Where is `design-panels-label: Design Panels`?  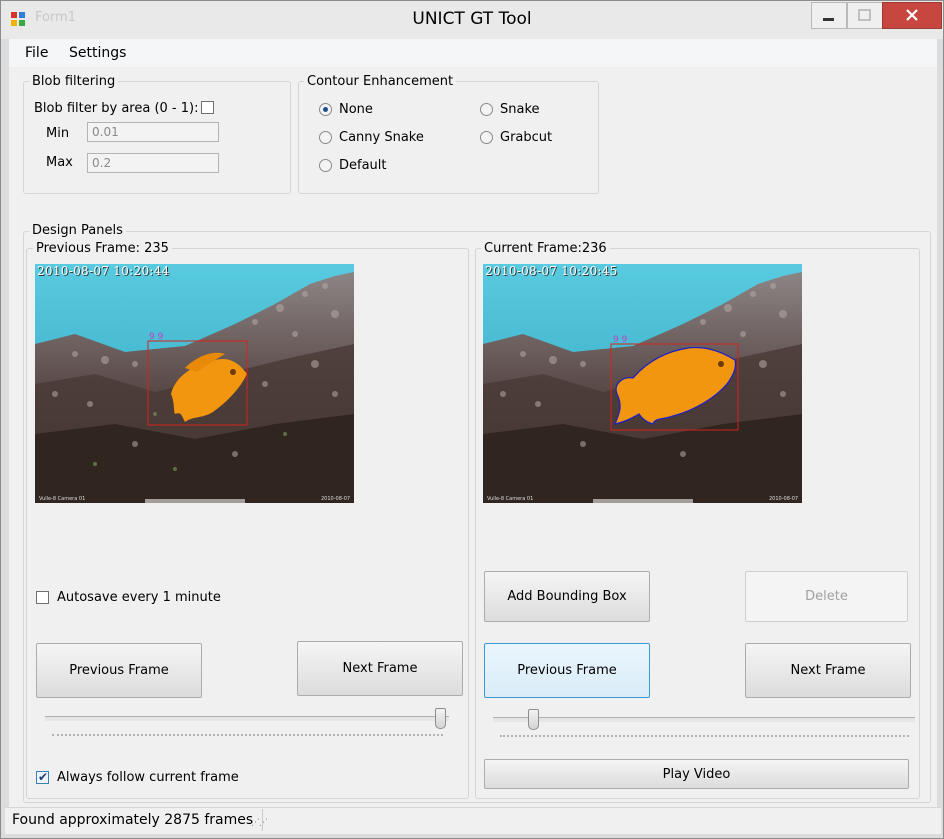 design-panels-label: Design Panels is located at coordinates (77, 230).